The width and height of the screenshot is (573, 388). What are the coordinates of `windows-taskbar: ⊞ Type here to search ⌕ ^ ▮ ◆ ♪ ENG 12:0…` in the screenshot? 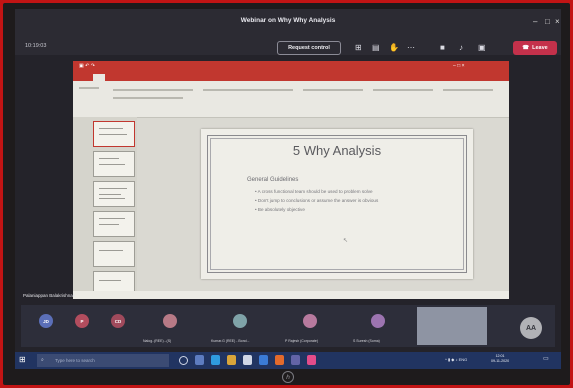 It's located at (288, 360).